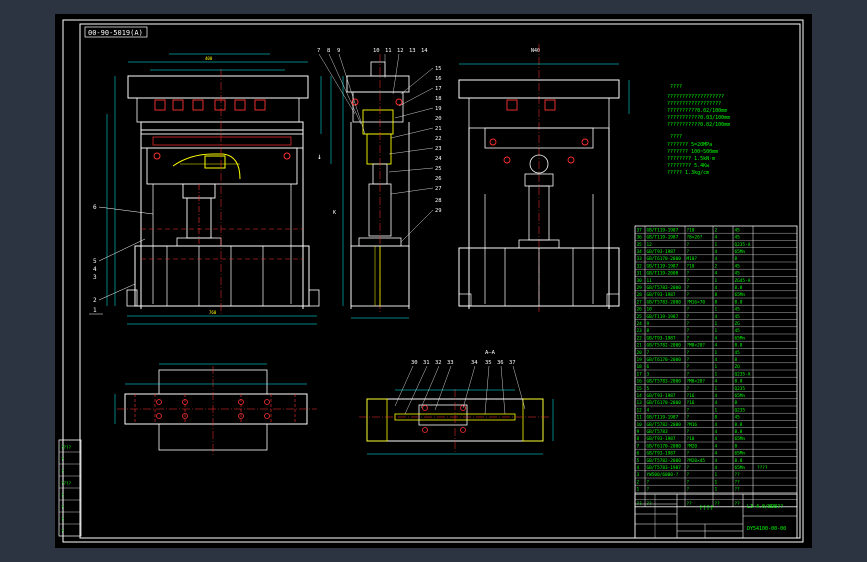 The image size is (867, 562). I want to click on bom-cell-name: ?M16×70, so click(696, 302).